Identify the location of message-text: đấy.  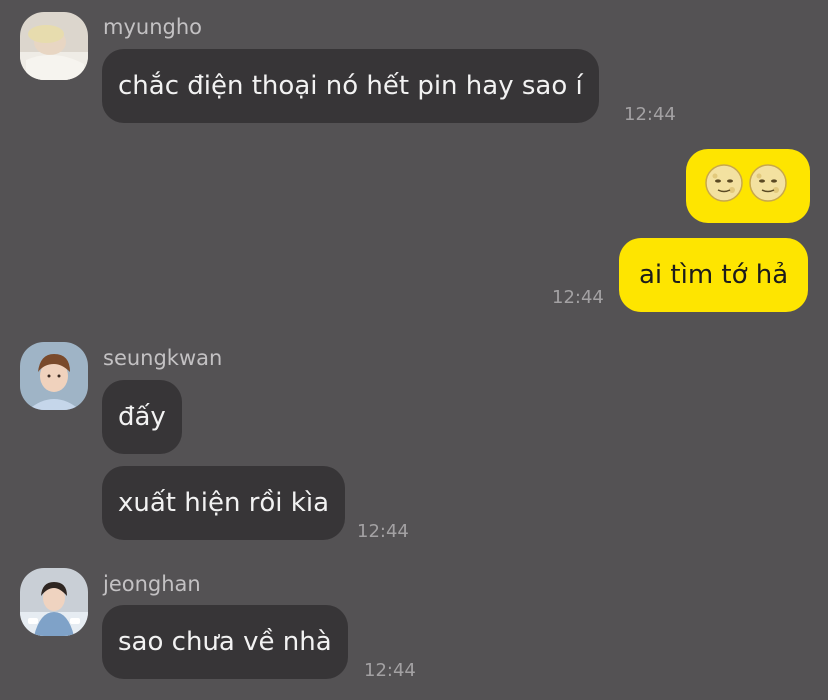
(142, 417).